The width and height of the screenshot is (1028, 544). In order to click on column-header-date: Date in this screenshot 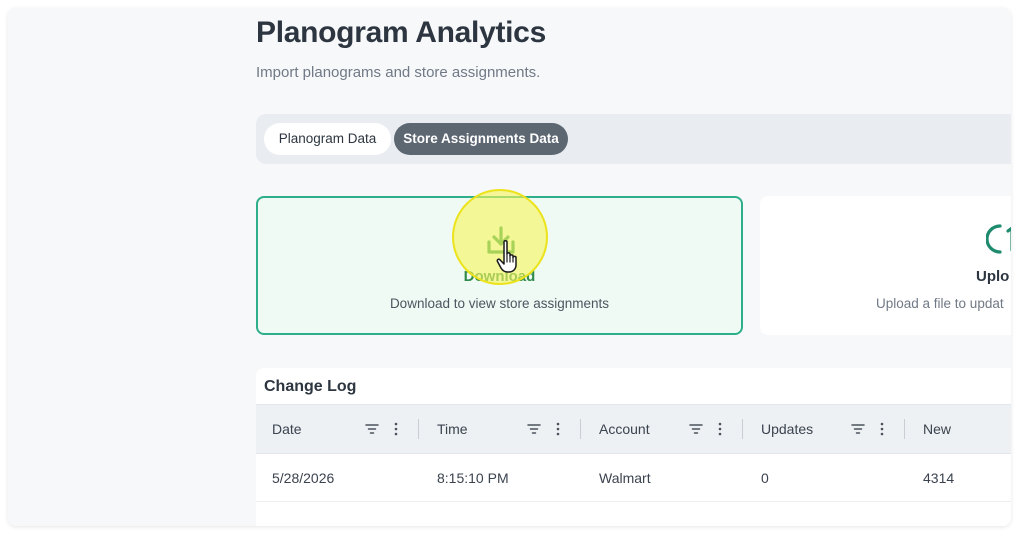, I will do `click(287, 429)`.